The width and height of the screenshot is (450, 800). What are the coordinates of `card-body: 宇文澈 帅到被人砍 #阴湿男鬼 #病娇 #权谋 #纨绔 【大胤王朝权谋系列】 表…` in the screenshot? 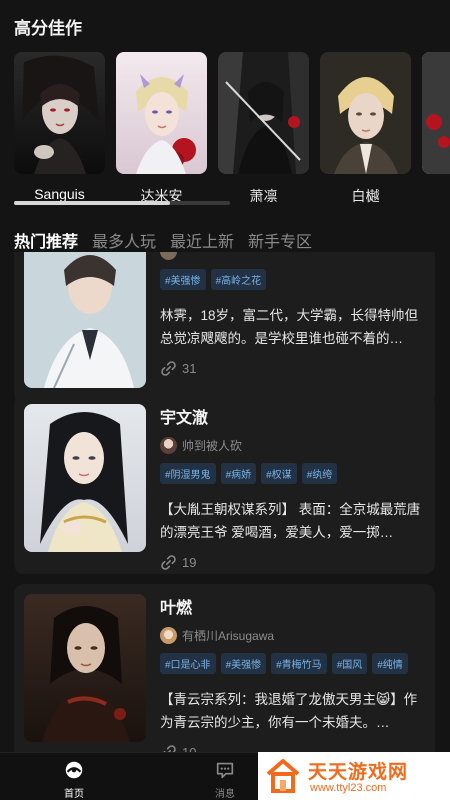 It's located at (291, 487).